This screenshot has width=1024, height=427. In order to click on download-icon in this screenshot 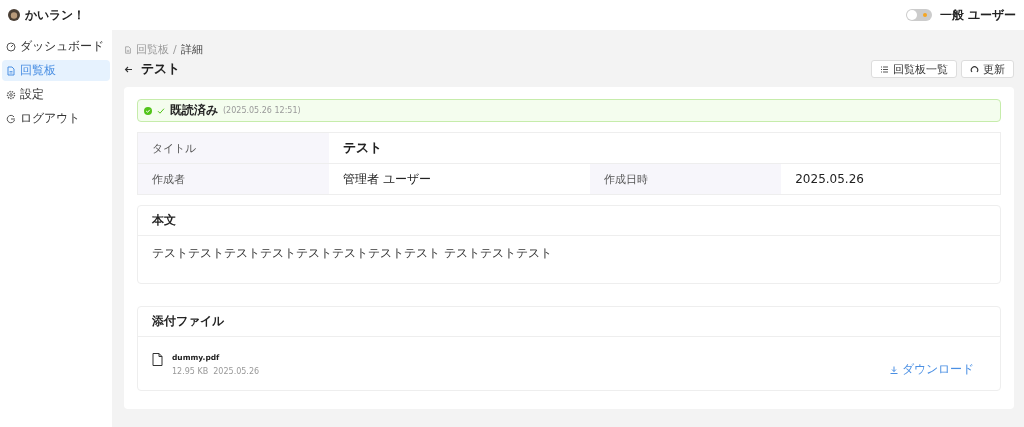, I will do `click(894, 369)`.